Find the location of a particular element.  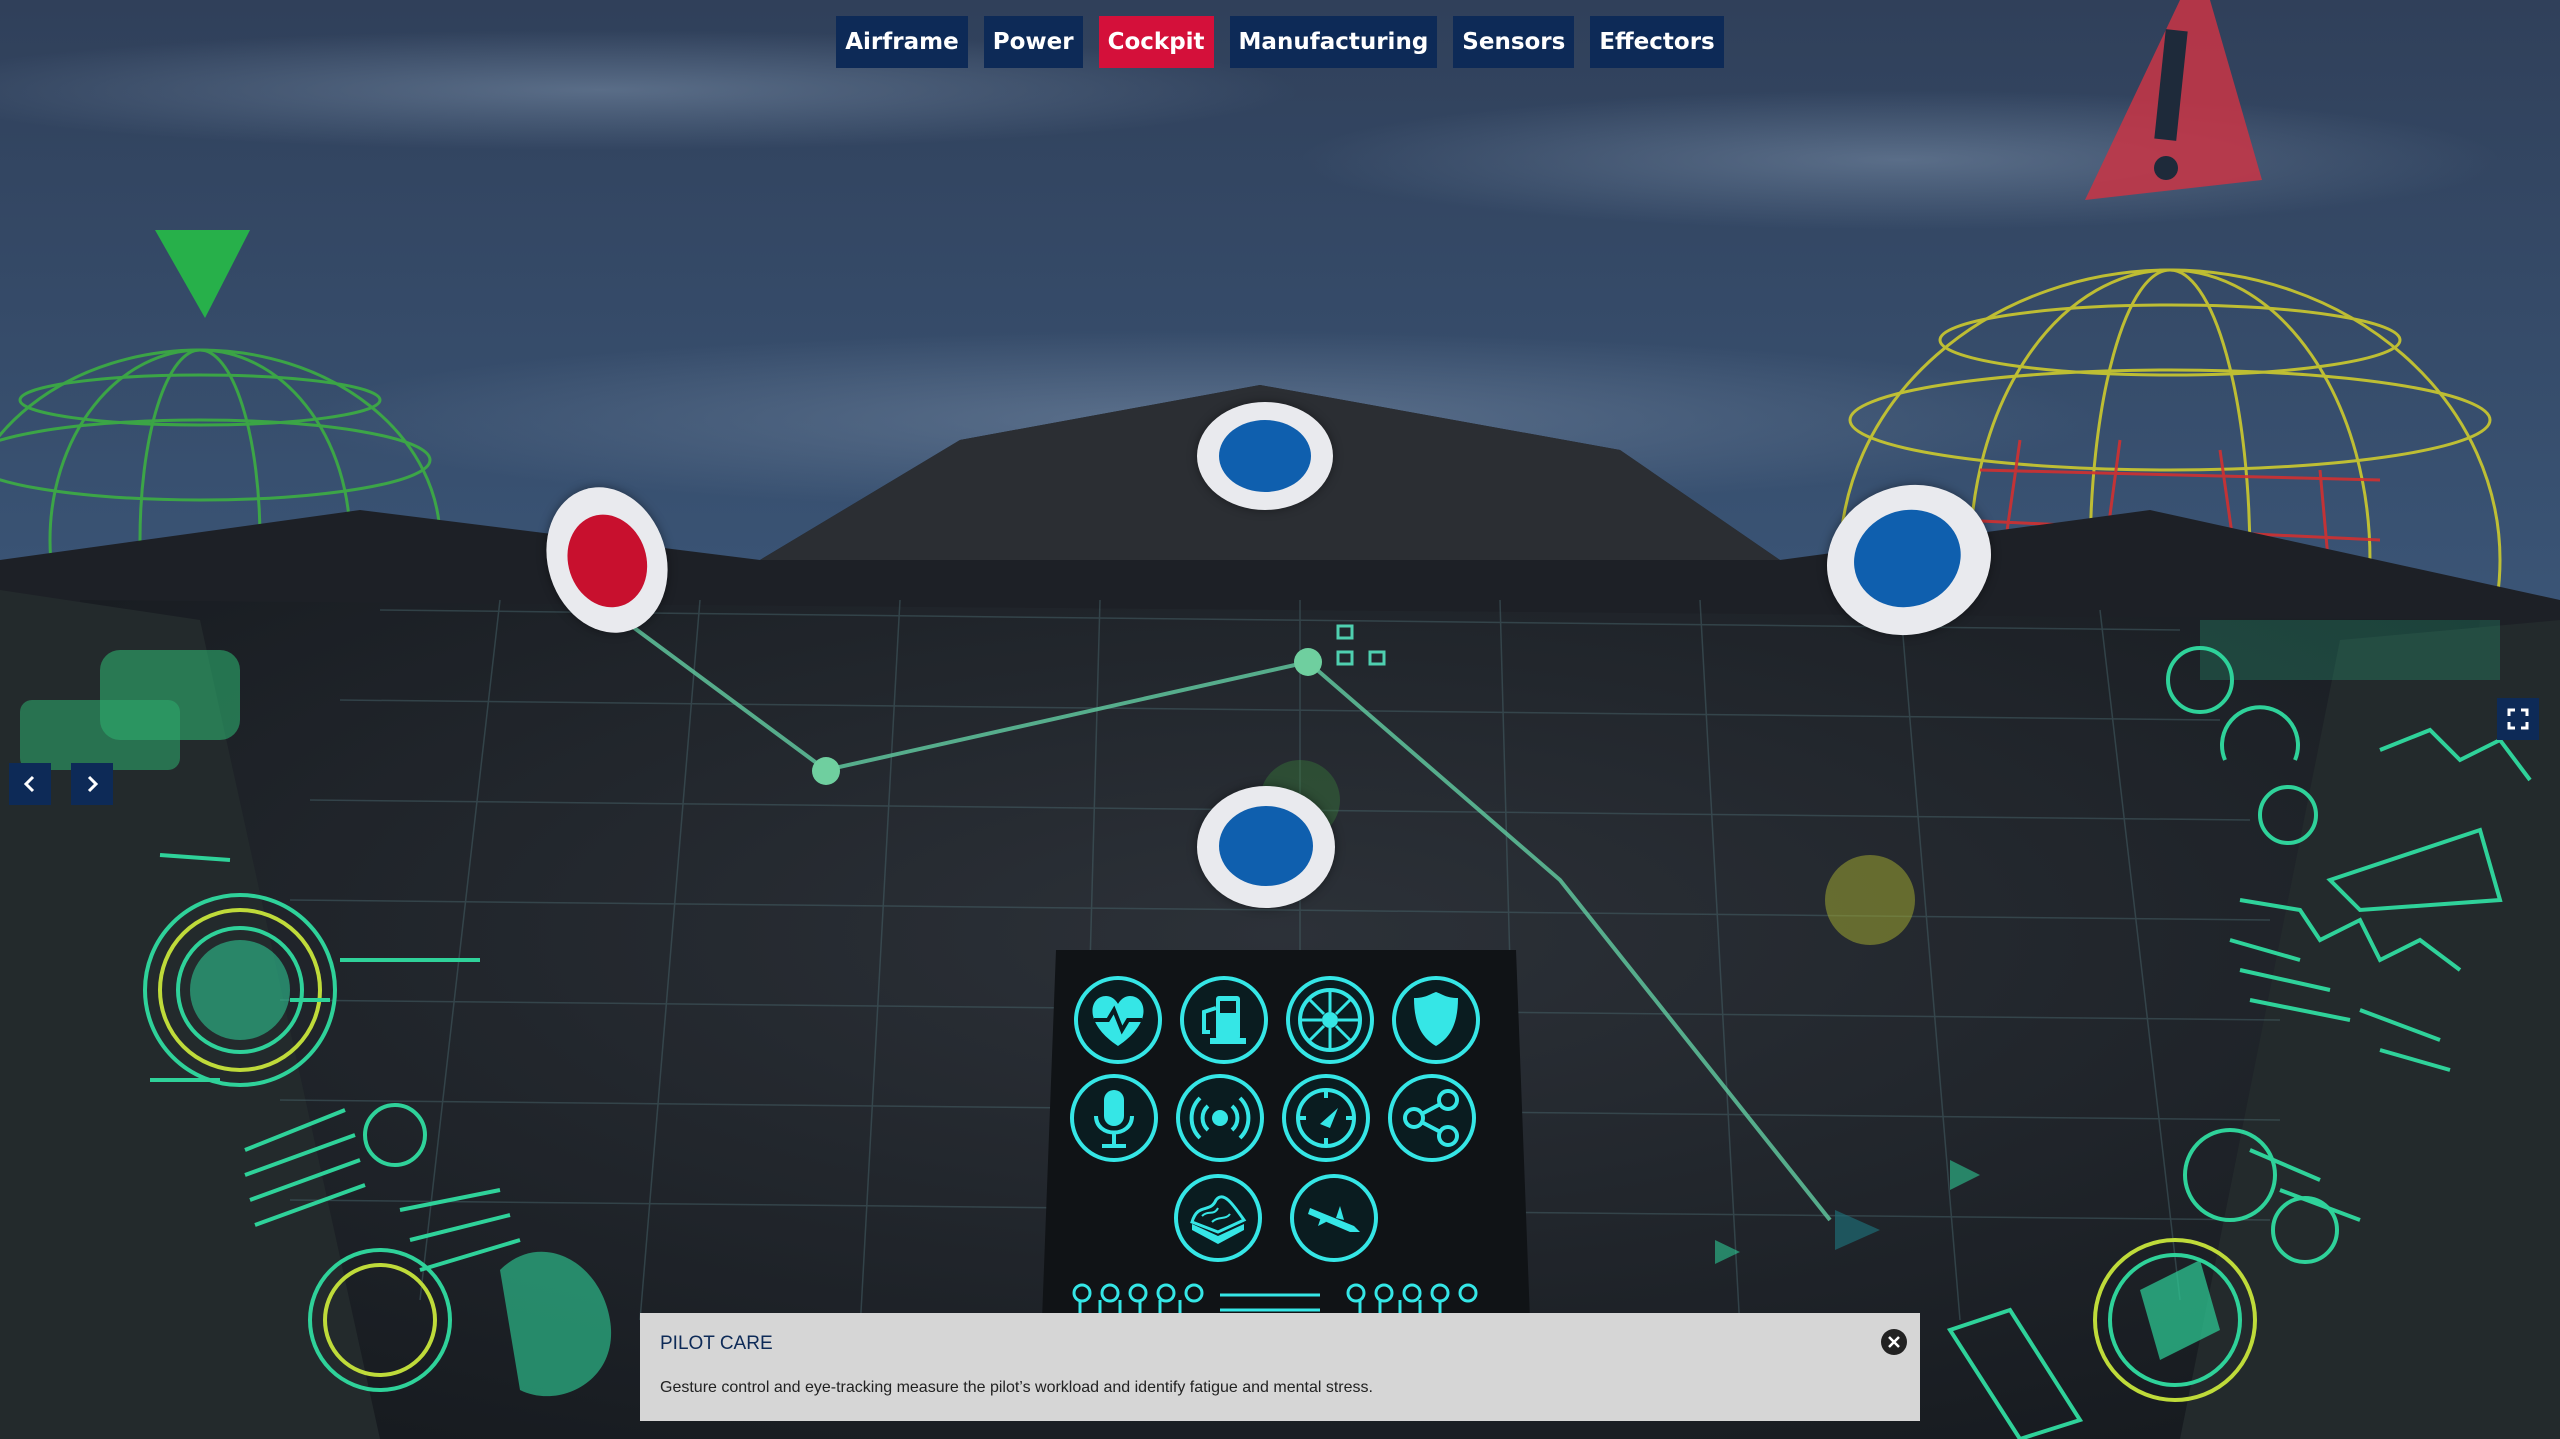

missile-icon is located at coordinates (1334, 1218).